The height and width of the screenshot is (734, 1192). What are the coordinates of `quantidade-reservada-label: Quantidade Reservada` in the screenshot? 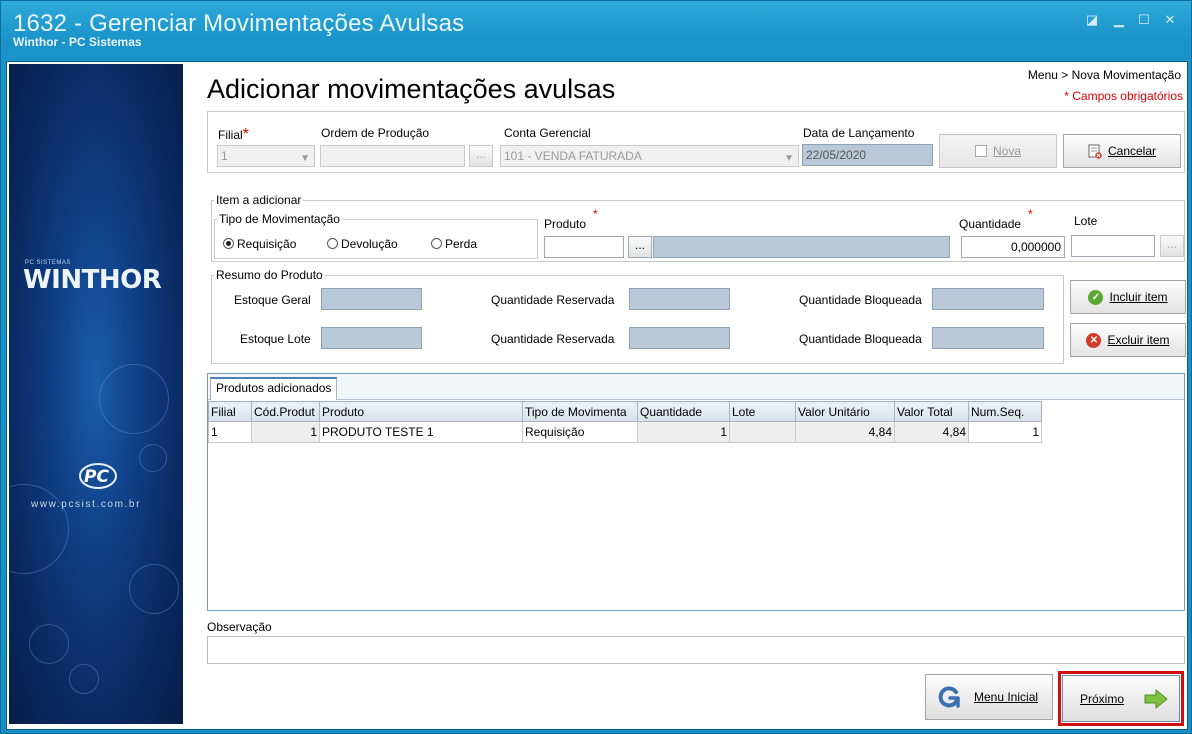 It's located at (553, 300).